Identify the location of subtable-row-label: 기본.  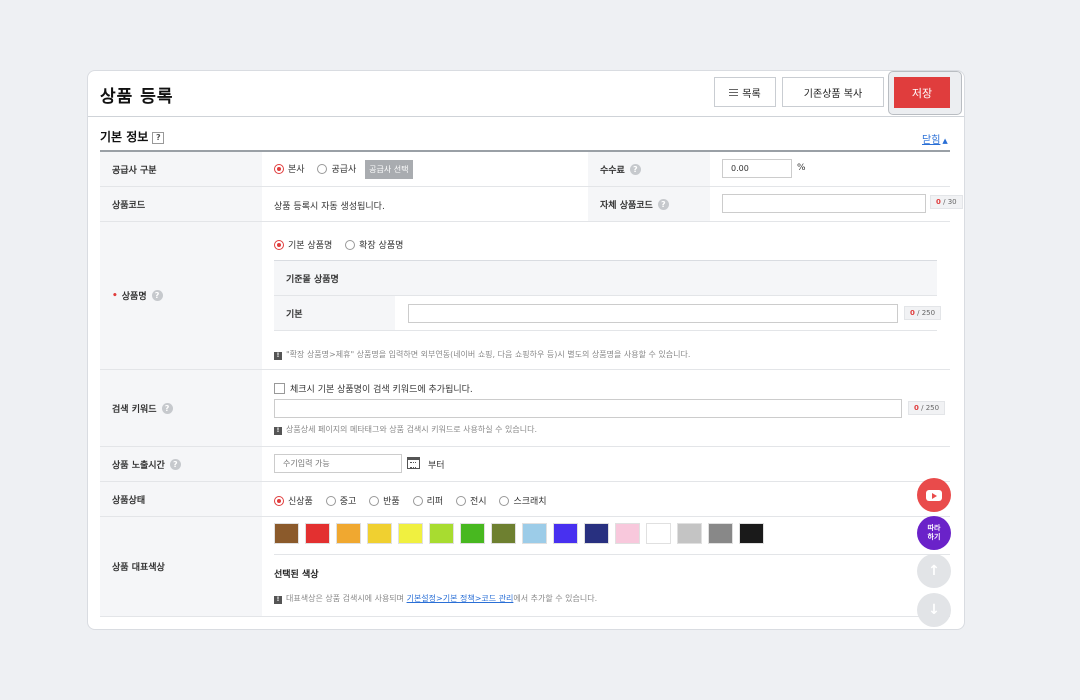
(334, 313).